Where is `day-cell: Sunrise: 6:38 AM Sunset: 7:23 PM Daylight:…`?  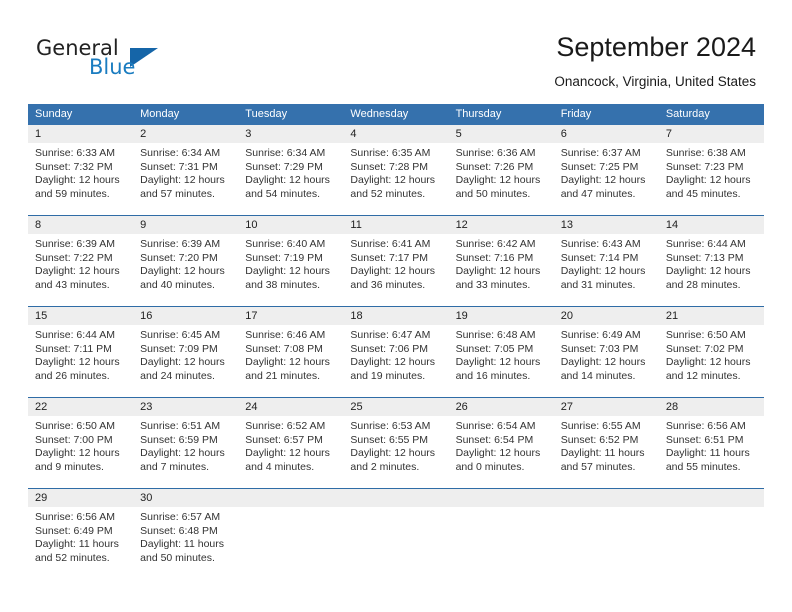 day-cell: Sunrise: 6:38 AM Sunset: 7:23 PM Daylight:… is located at coordinates (711, 179).